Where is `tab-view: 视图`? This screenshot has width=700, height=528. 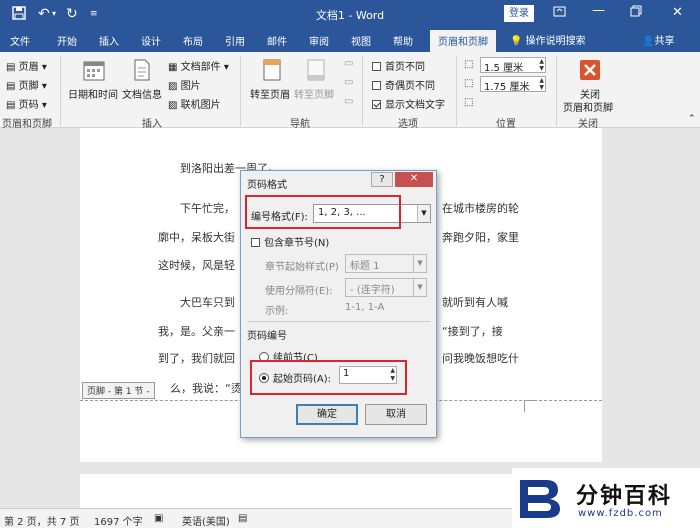
tab-view: 视图 is located at coordinates (361, 40).